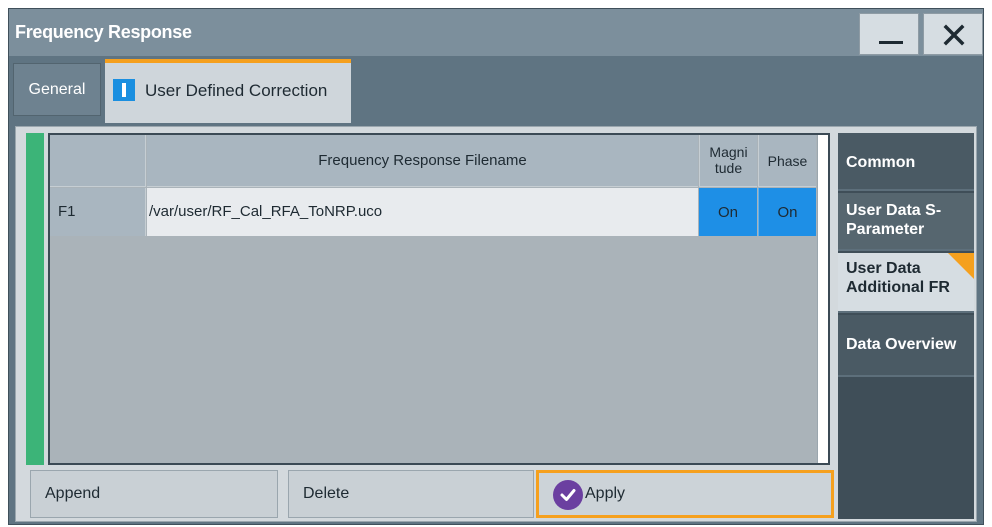  Describe the element at coordinates (35, 299) in the screenshot. I see `status-strip` at that location.